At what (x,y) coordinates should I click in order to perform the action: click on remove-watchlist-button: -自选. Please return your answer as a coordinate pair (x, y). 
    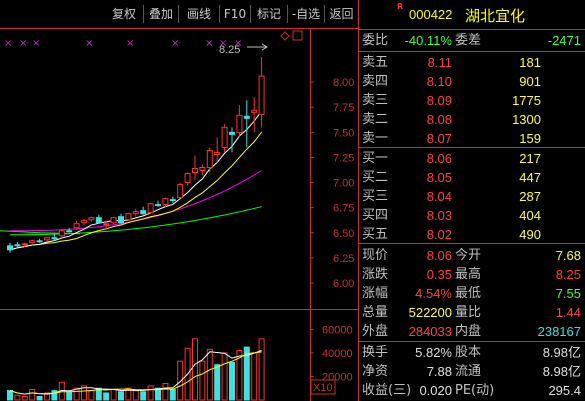
    Looking at the image, I should click on (306, 14).